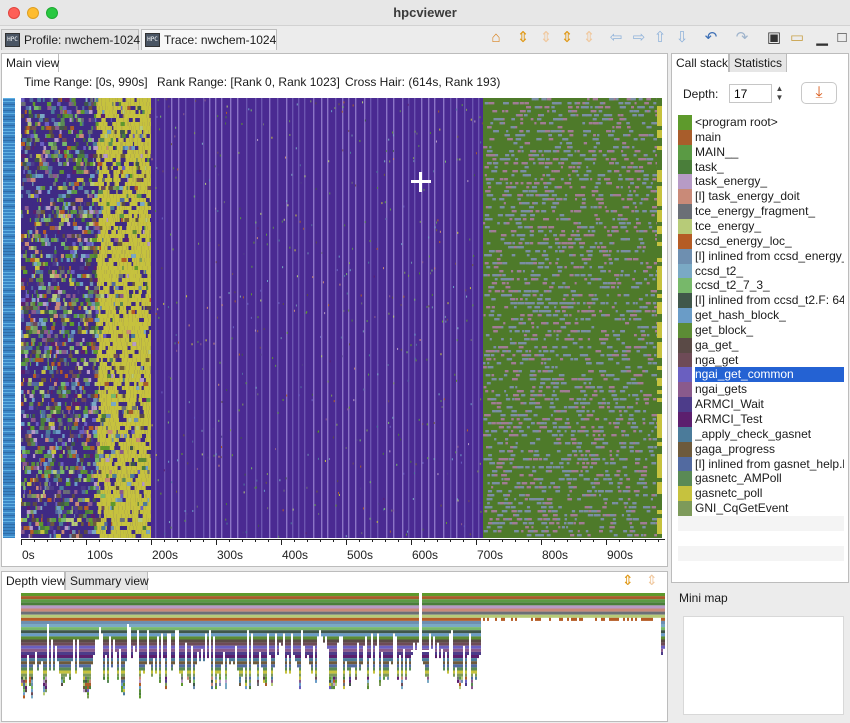 The width and height of the screenshot is (850, 723). I want to click on call-stack-item: MAIN__, so click(761, 152).